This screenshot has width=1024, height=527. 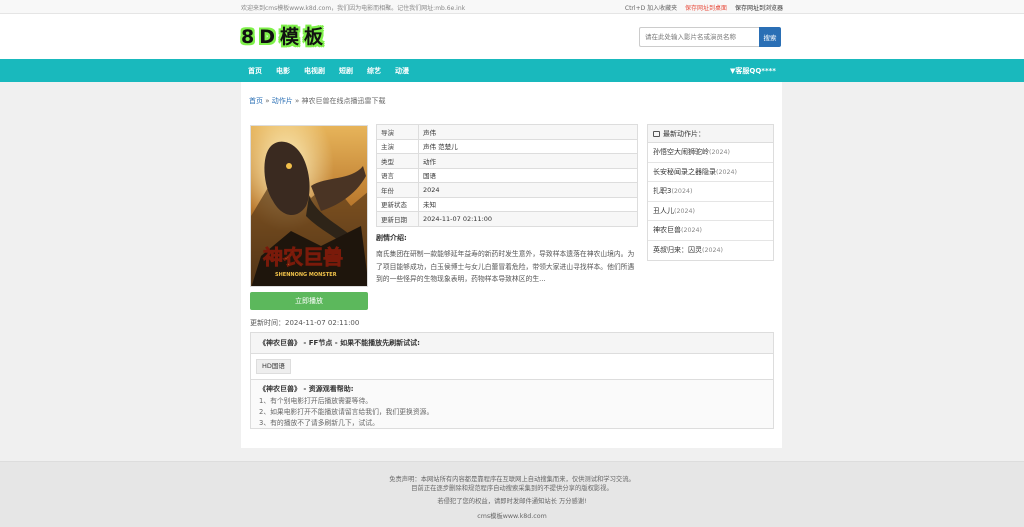 What do you see at coordinates (651, 8) in the screenshot?
I see `bookmark-hint: Ctrl+D 加入收藏夹` at bounding box center [651, 8].